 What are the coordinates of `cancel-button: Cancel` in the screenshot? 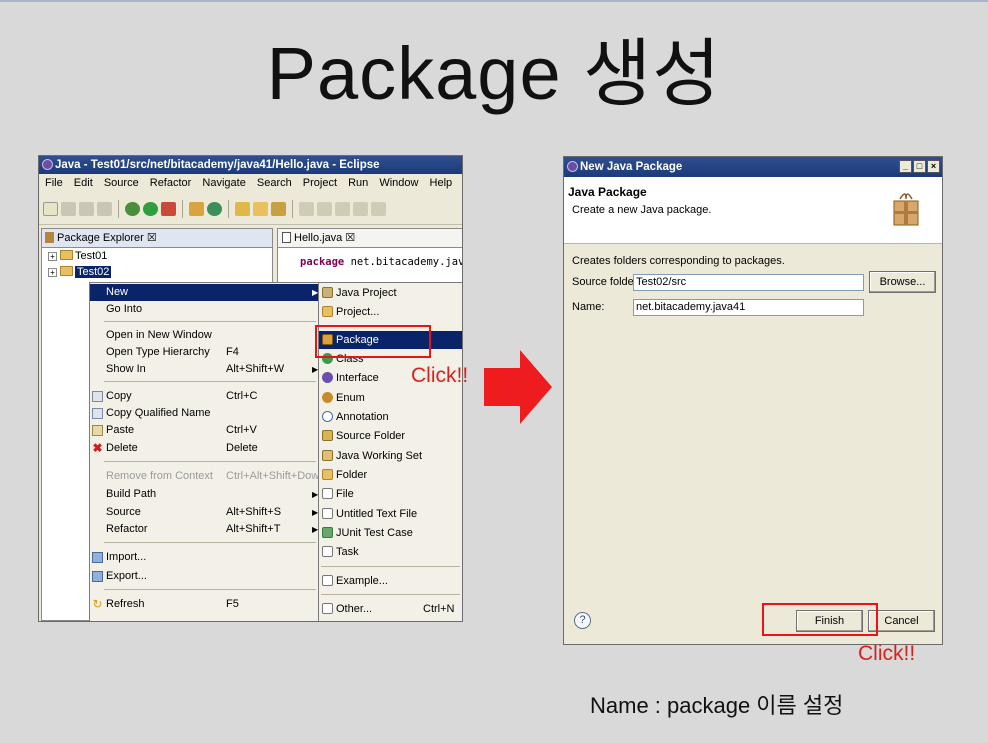 It's located at (901, 621).